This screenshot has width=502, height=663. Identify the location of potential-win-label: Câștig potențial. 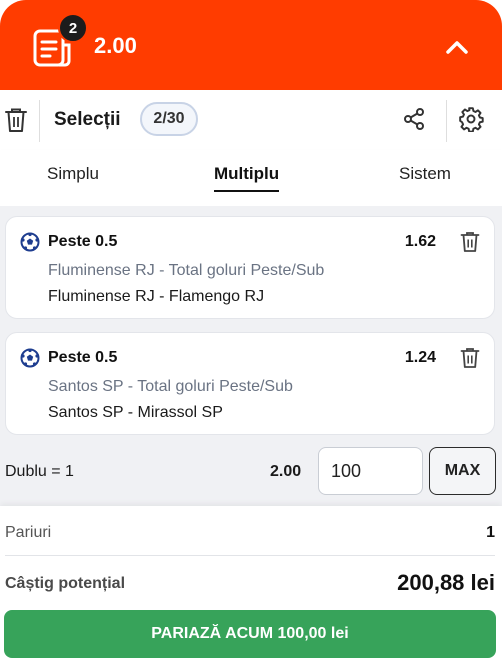
(65, 583).